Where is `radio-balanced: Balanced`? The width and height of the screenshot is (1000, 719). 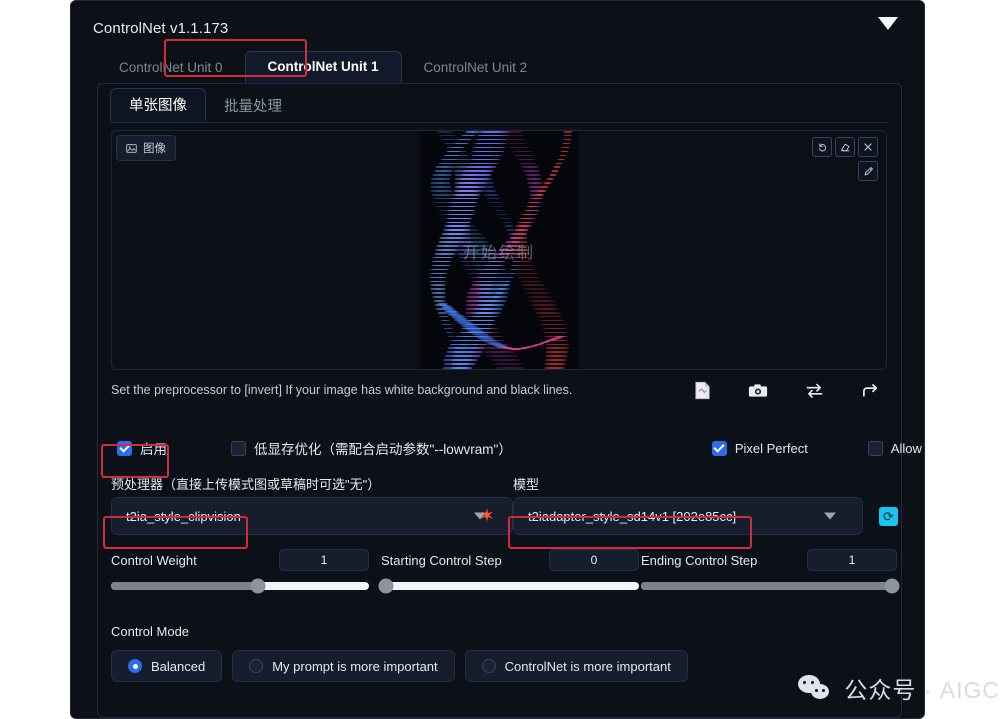
radio-balanced: Balanced is located at coordinates (167, 666).